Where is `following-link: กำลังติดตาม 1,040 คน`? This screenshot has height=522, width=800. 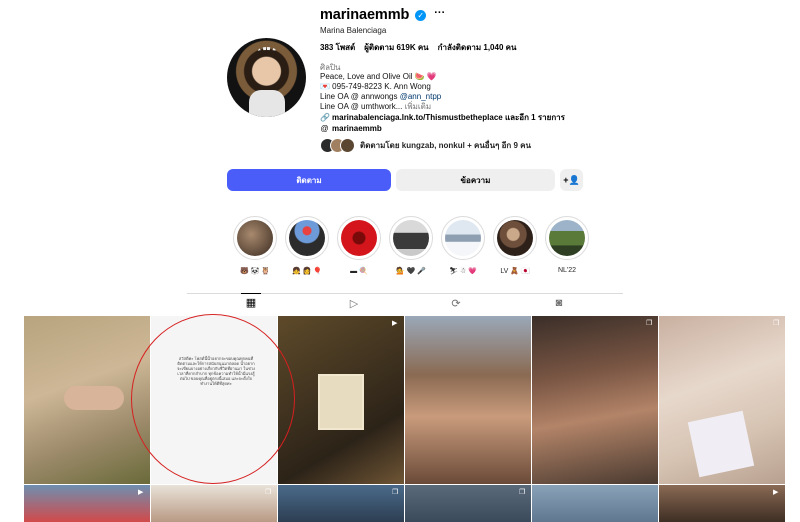 following-link: กำลังติดตาม 1,040 คน is located at coordinates (477, 47).